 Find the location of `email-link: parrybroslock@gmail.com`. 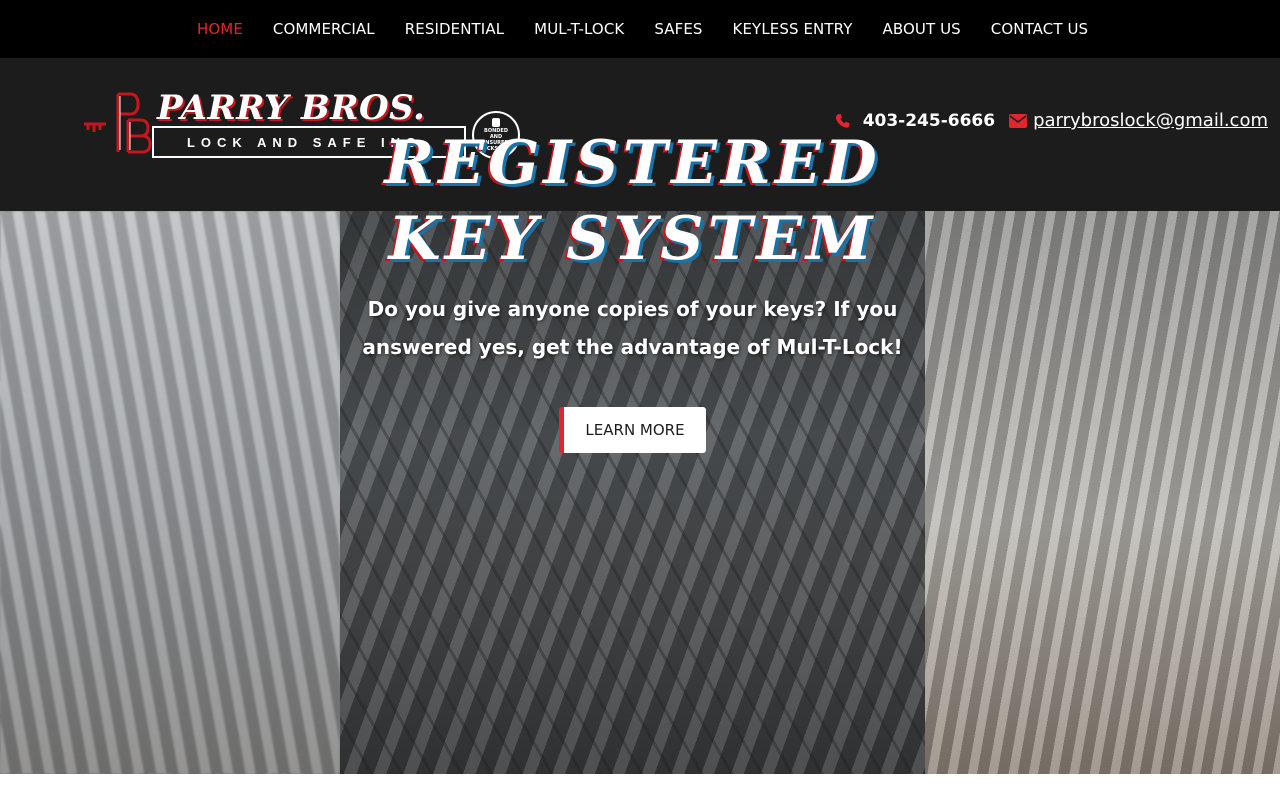

email-link: parrybroslock@gmail.com is located at coordinates (1150, 120).